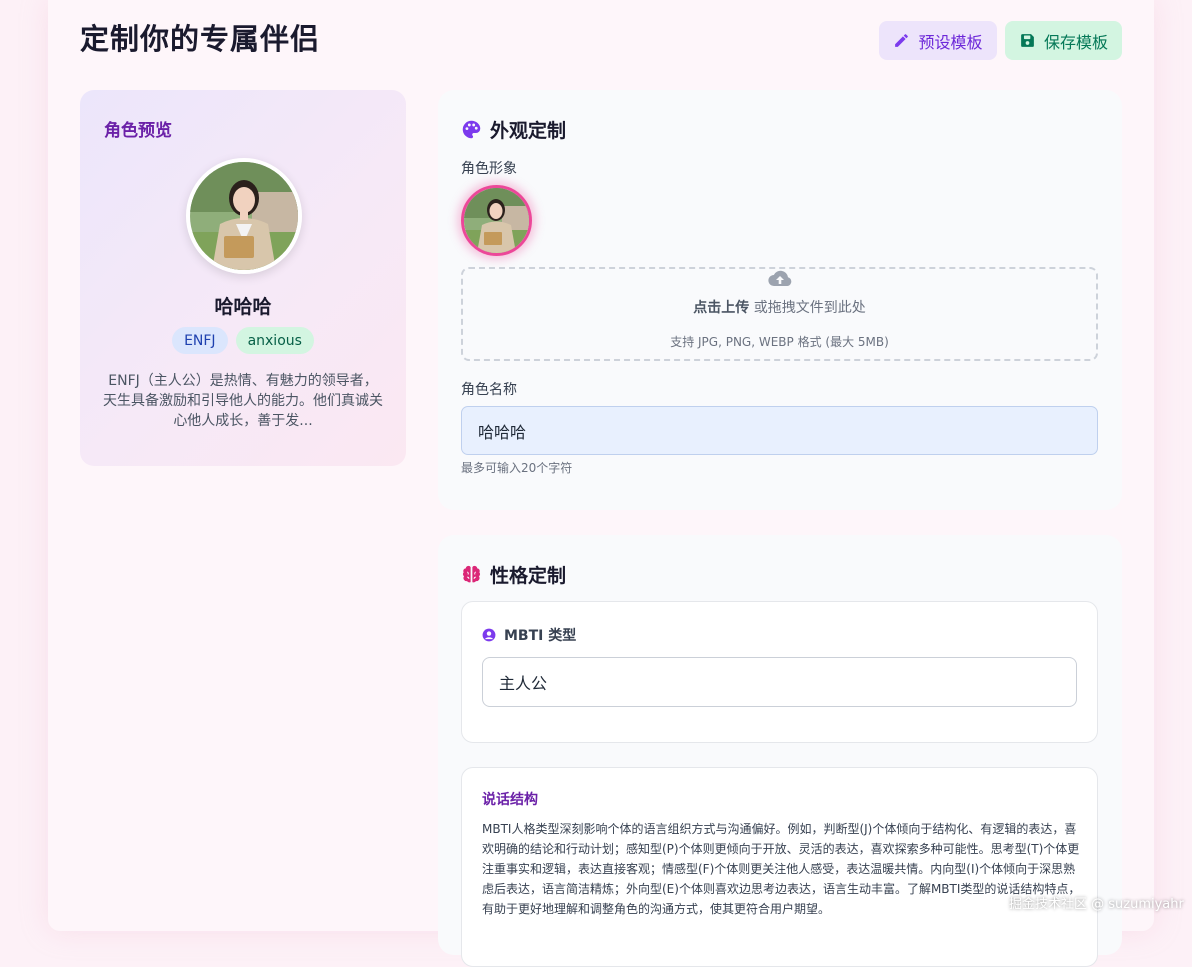  I want to click on upload-format-hint: 支持 JPG, PNG, WEBP 格式 (最大 5MB), so click(779, 342).